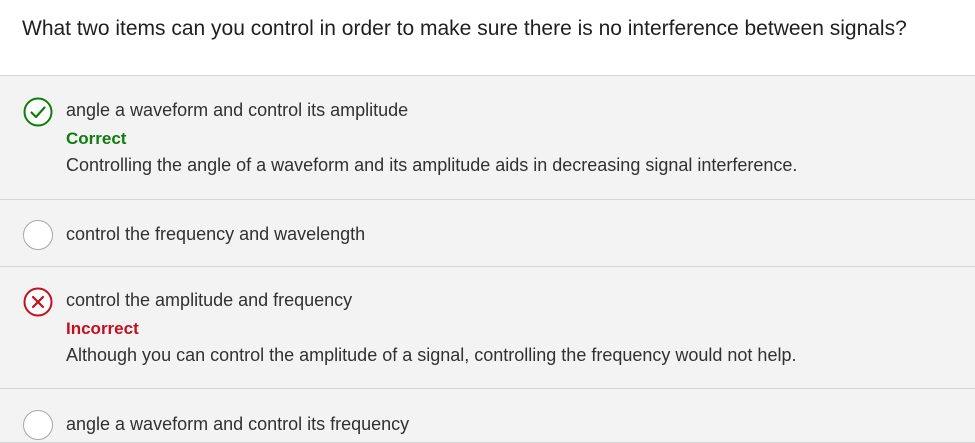 This screenshot has height=443, width=975. What do you see at coordinates (38, 302) in the screenshot?
I see `x-circle-icon` at bounding box center [38, 302].